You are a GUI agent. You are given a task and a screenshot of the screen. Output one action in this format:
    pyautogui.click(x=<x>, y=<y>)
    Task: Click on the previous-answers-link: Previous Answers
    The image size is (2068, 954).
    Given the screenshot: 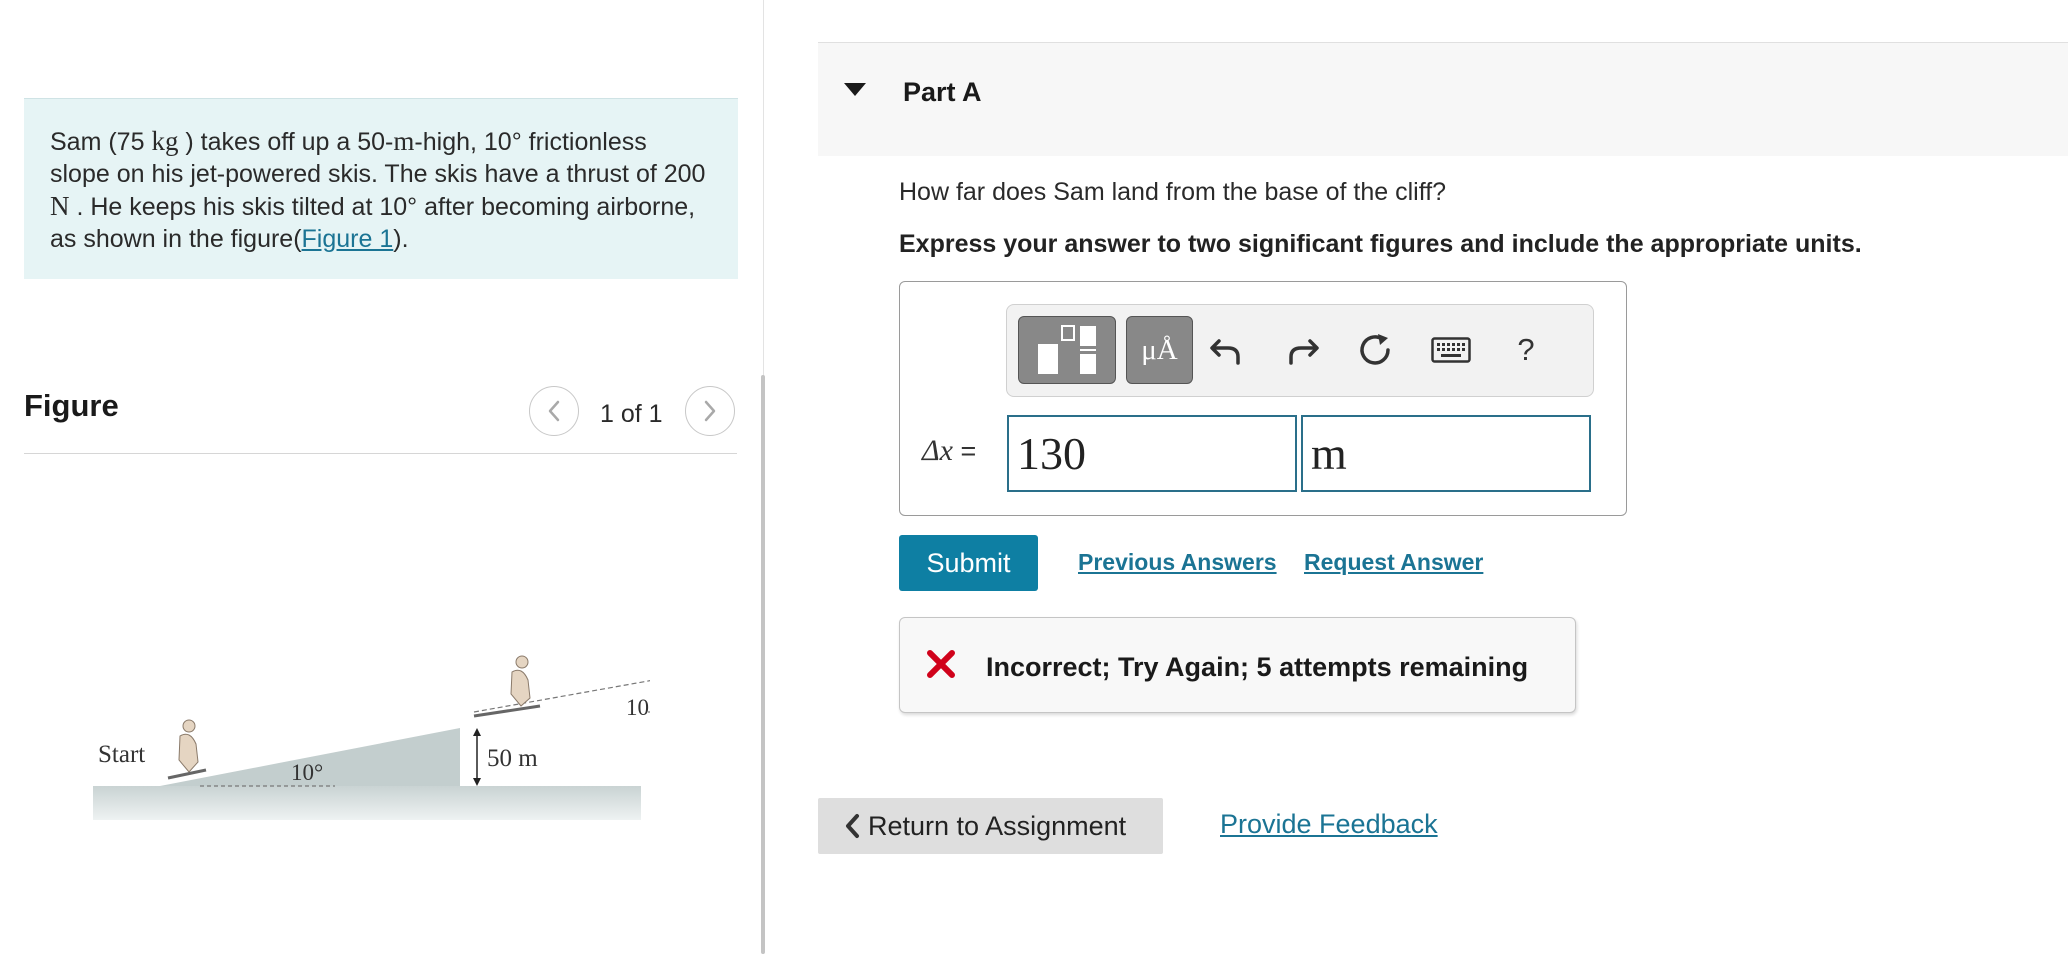 What is the action you would take?
    pyautogui.click(x=1177, y=562)
    